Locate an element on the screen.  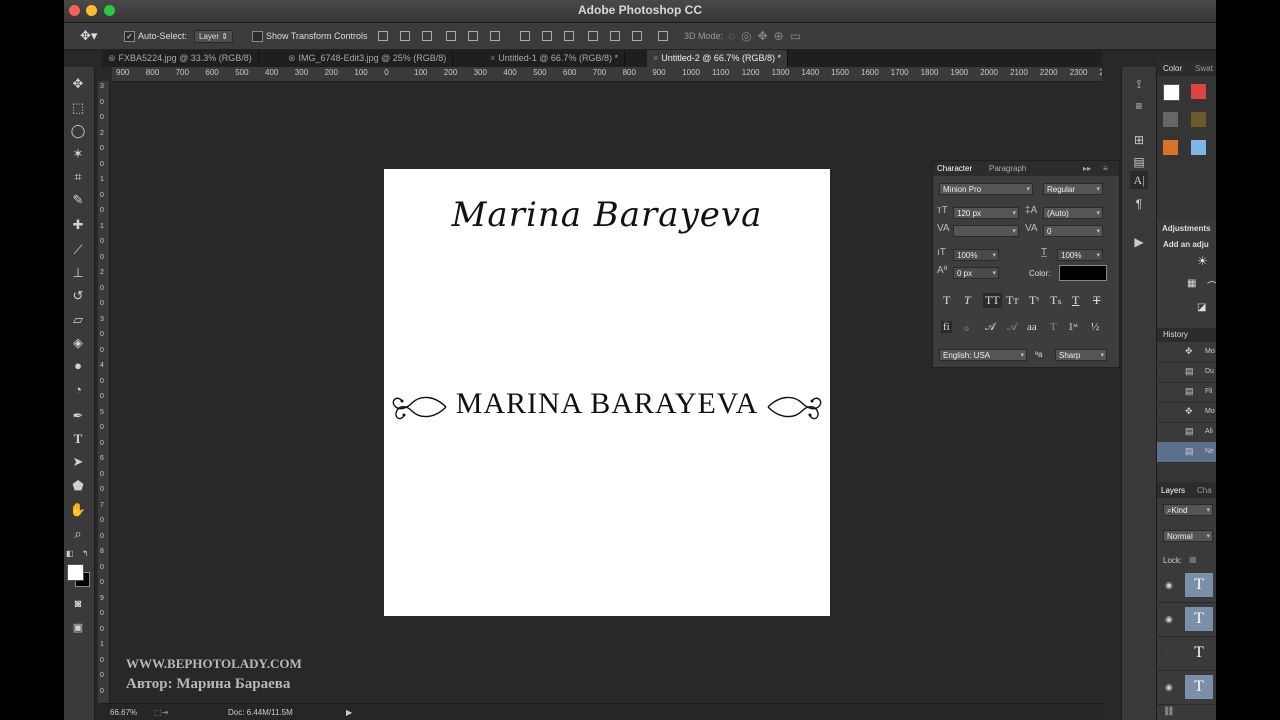
antialias-select: Sharp is located at coordinates (1081, 355).